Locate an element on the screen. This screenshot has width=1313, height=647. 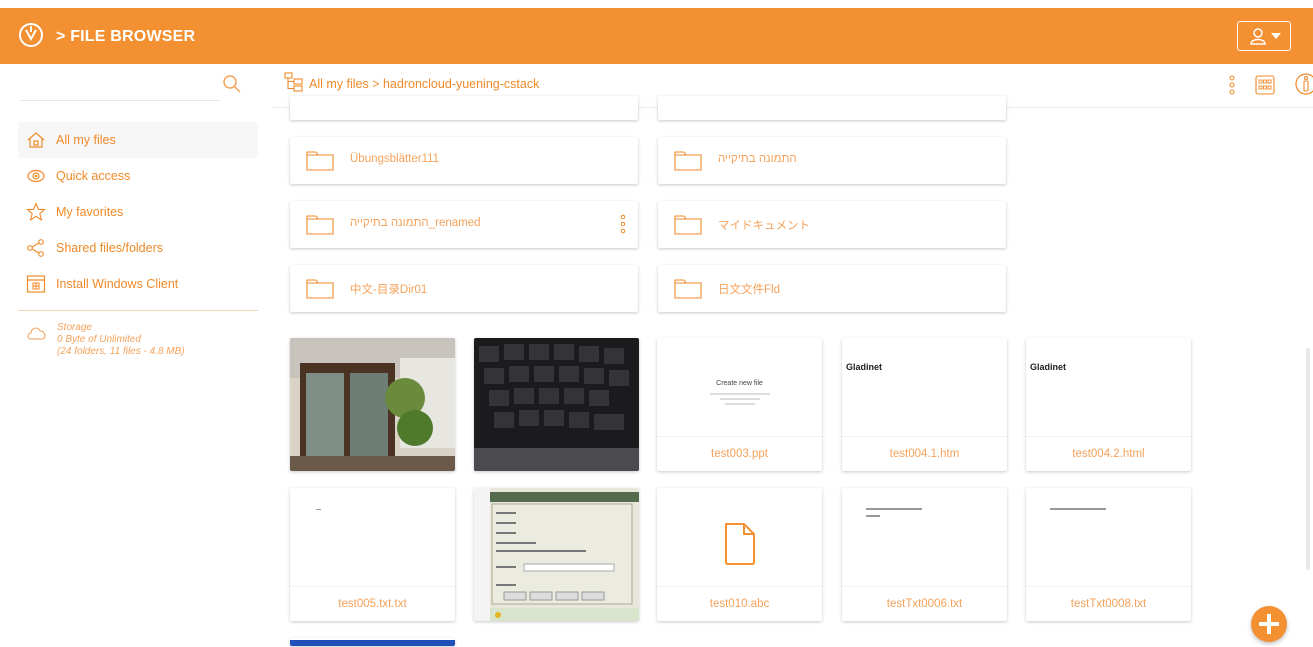
file-tile: test005.txt.txt is located at coordinates (372, 554).